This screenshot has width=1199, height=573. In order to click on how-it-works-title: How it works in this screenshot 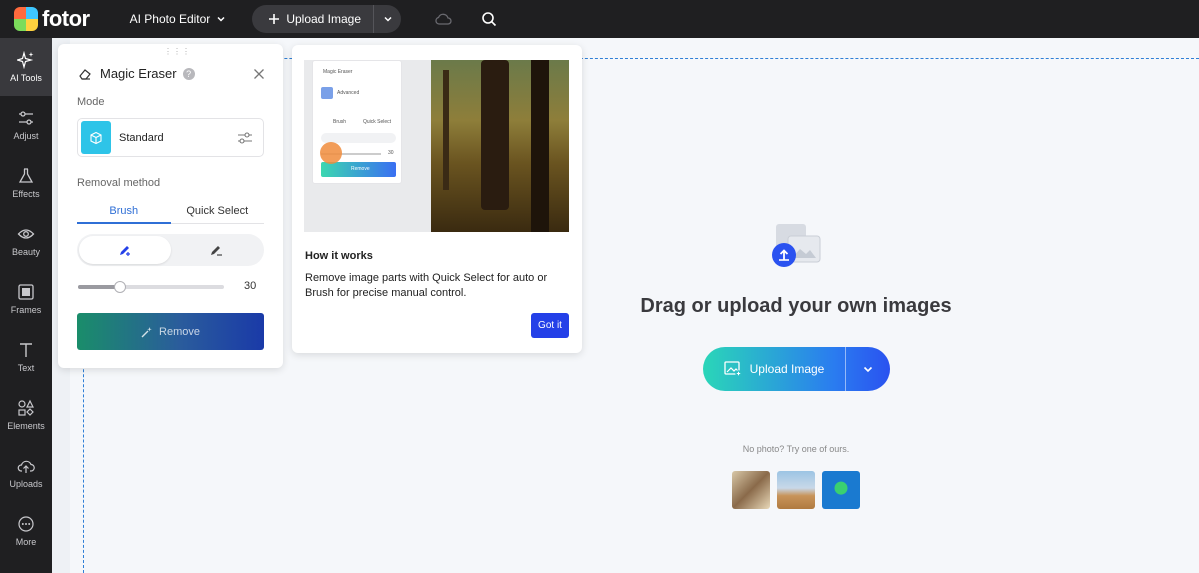, I will do `click(339, 256)`.